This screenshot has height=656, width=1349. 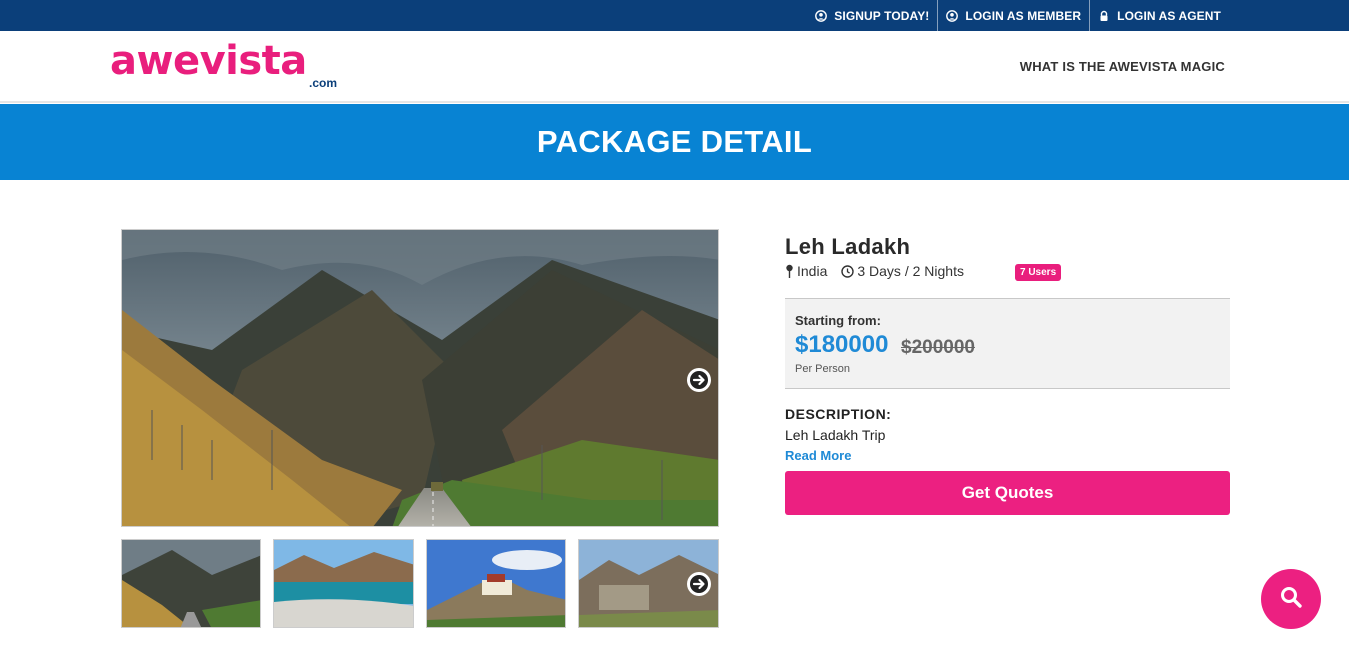 What do you see at coordinates (848, 246) in the screenshot?
I see `package-title: Leh Ladakh` at bounding box center [848, 246].